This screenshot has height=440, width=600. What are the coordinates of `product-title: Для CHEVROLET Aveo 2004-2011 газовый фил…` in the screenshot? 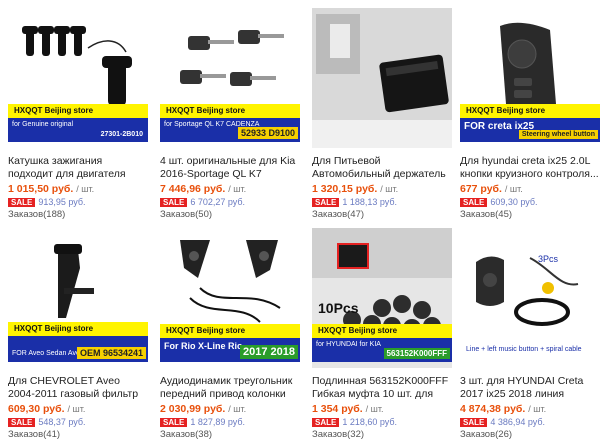 It's located at (78, 388).